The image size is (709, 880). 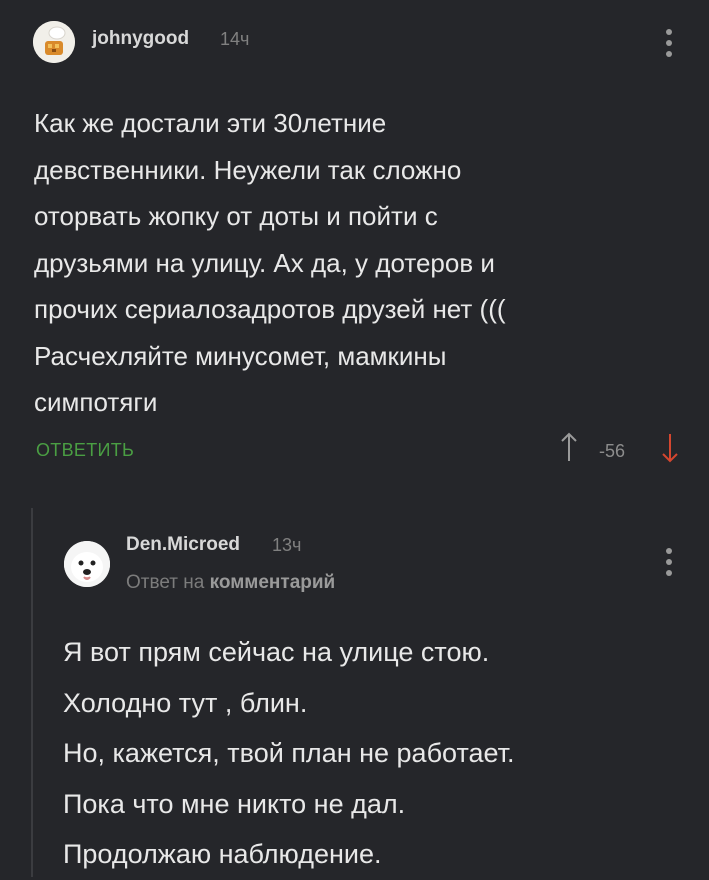 I want to click on reply-to-link: комментарий, so click(x=273, y=582).